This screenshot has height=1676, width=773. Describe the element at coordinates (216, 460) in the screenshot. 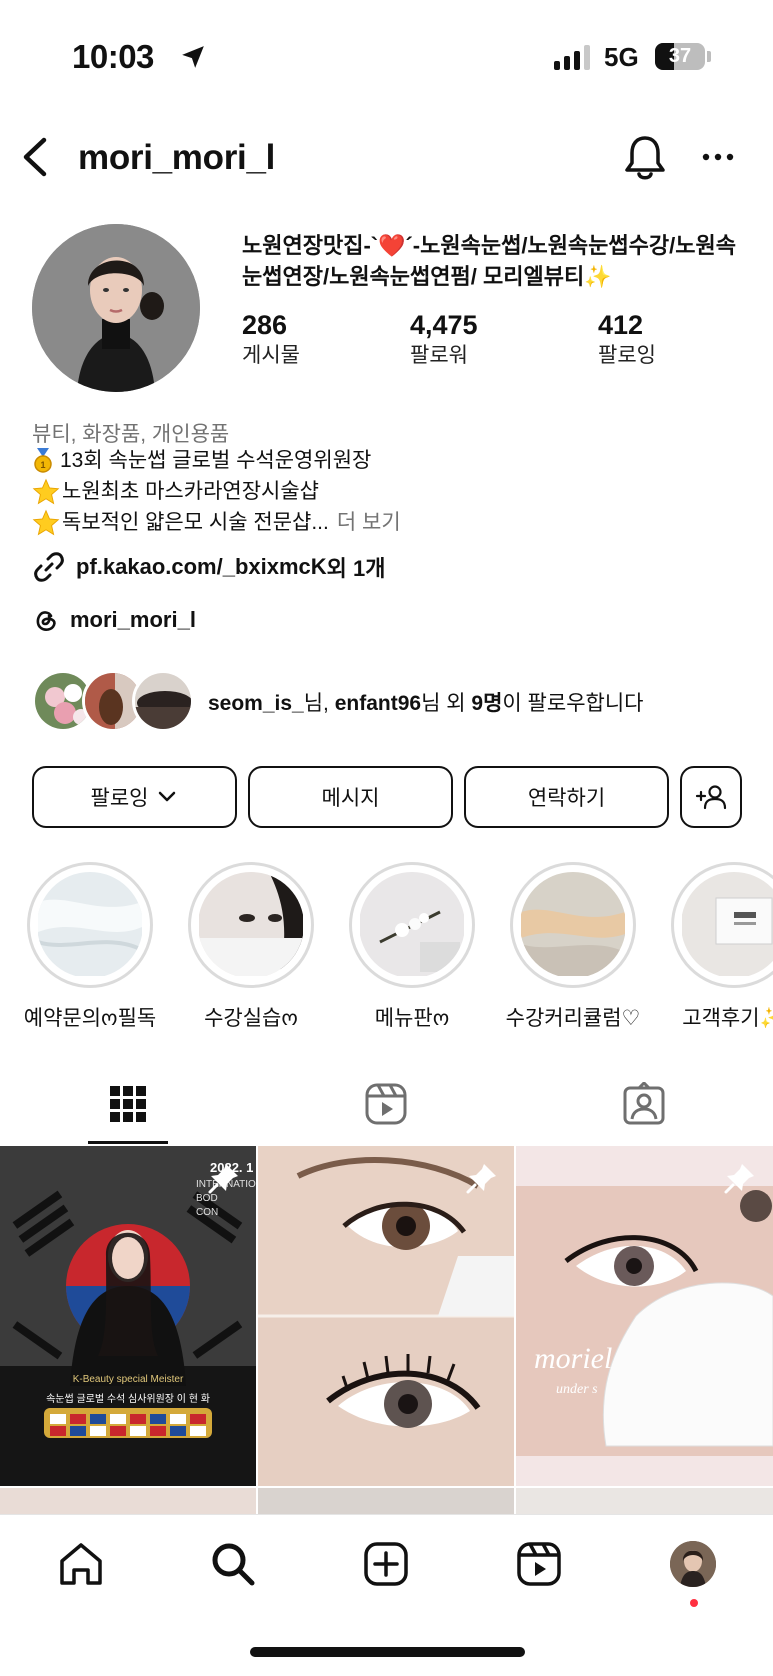

I see `bio-line-1-text: 13회 속눈썹 글로벌 수석운영위원장` at that location.